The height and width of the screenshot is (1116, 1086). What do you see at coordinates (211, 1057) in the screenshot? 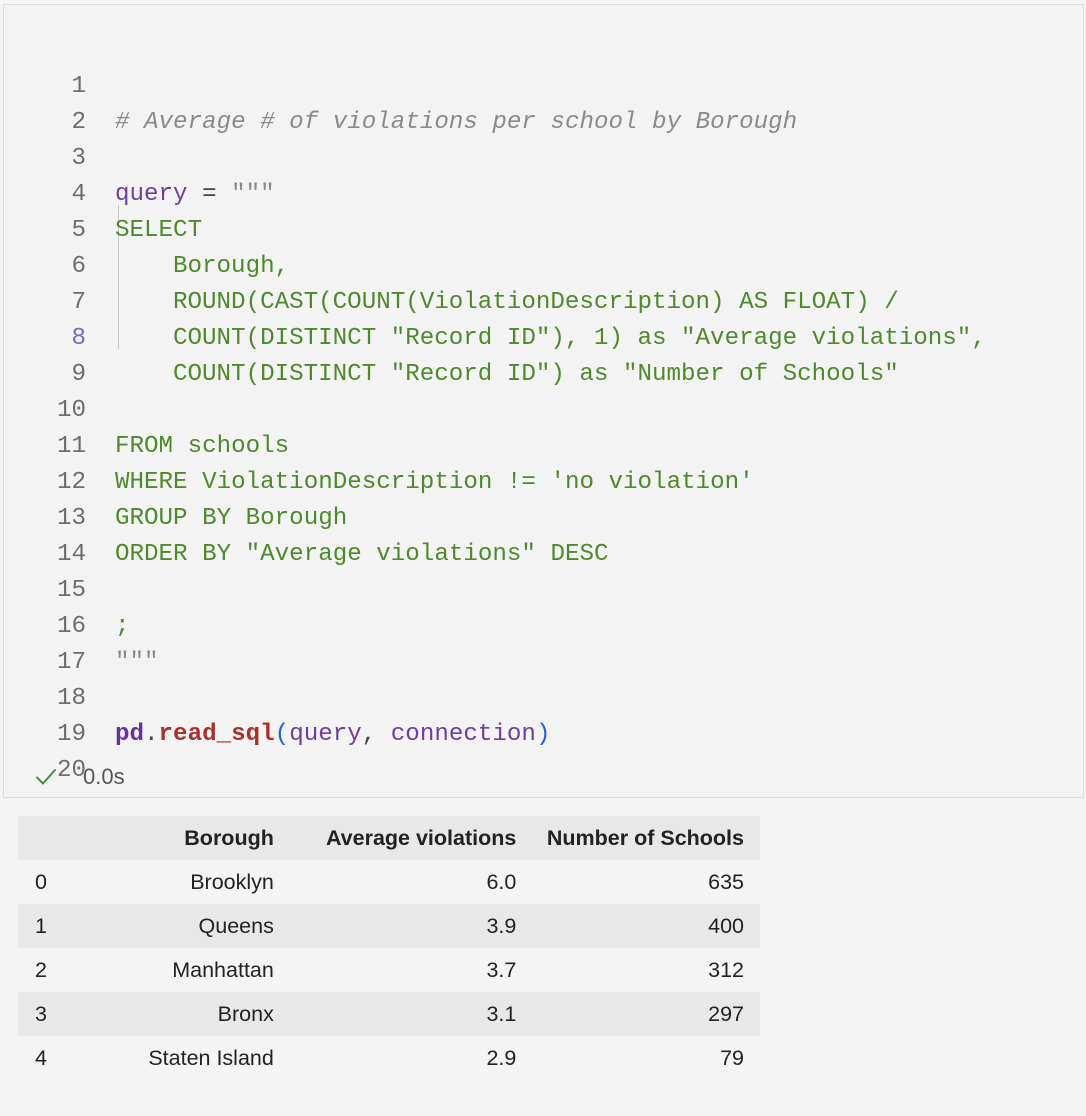
I see `cell-borough: Staten Island` at bounding box center [211, 1057].